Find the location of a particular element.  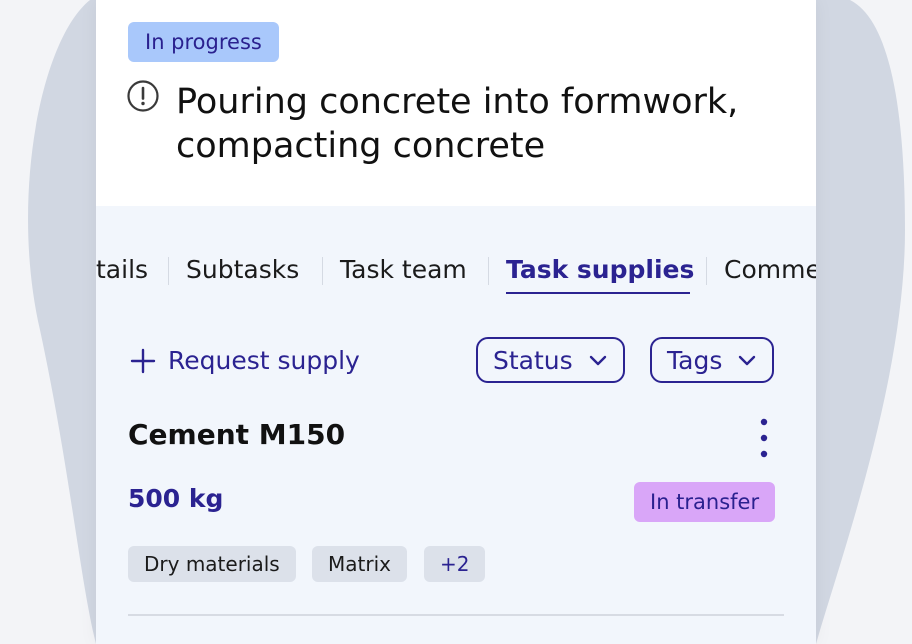

tag-chip: Dry materials is located at coordinates (212, 564).